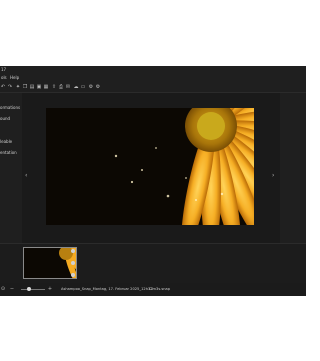 The height and width of the screenshot is (361, 320). I want to click on zoom-slider-handle, so click(29, 289).